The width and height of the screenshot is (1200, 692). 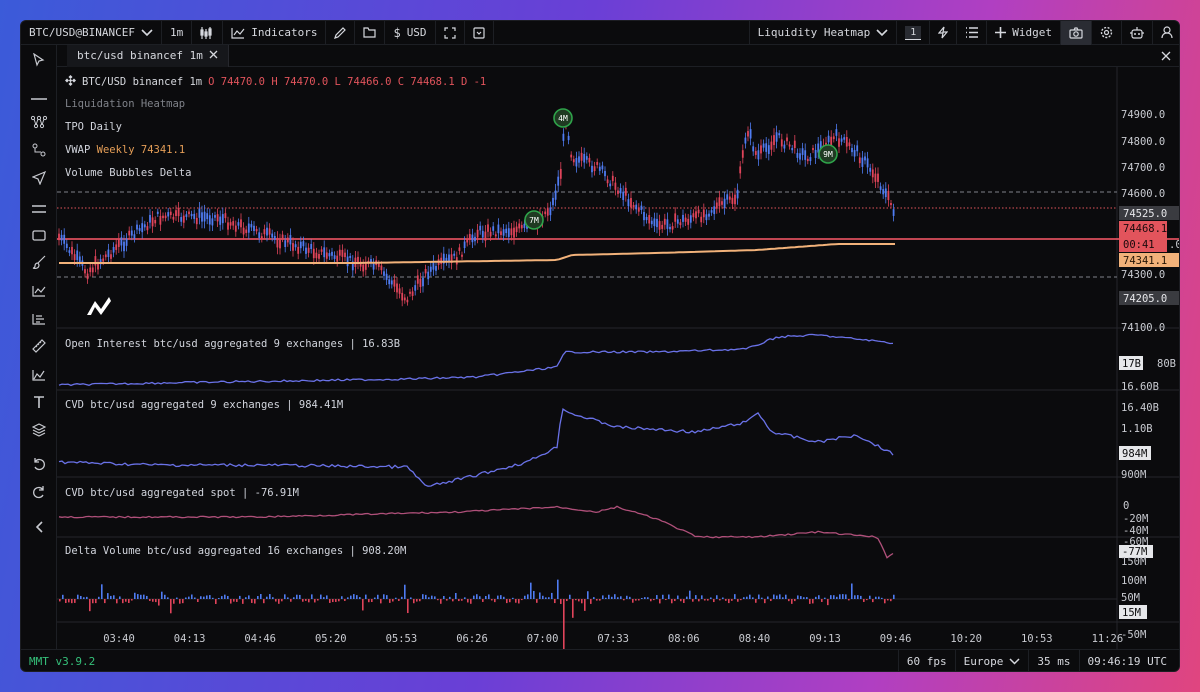 What do you see at coordinates (91, 33) in the screenshot?
I see `symbol-selector: BTC/USD@BINANCEF` at bounding box center [91, 33].